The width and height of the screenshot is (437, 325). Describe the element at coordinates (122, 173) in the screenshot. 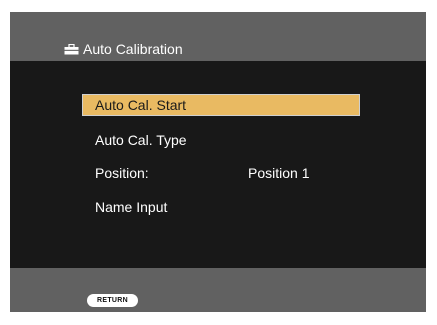

I see `menu-item-label: Position:` at that location.